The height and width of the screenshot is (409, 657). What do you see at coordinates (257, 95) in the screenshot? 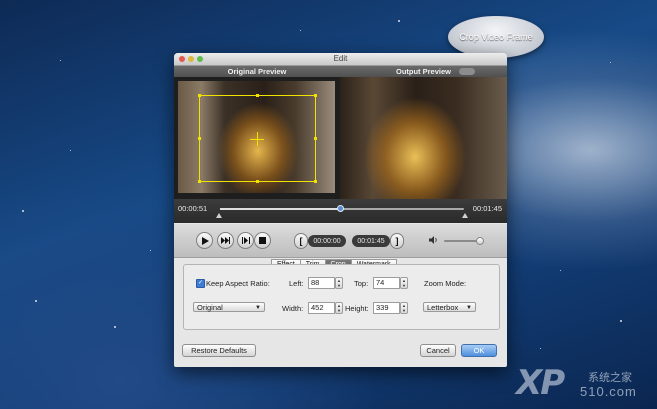
I see `crop-handle-n` at bounding box center [257, 95].